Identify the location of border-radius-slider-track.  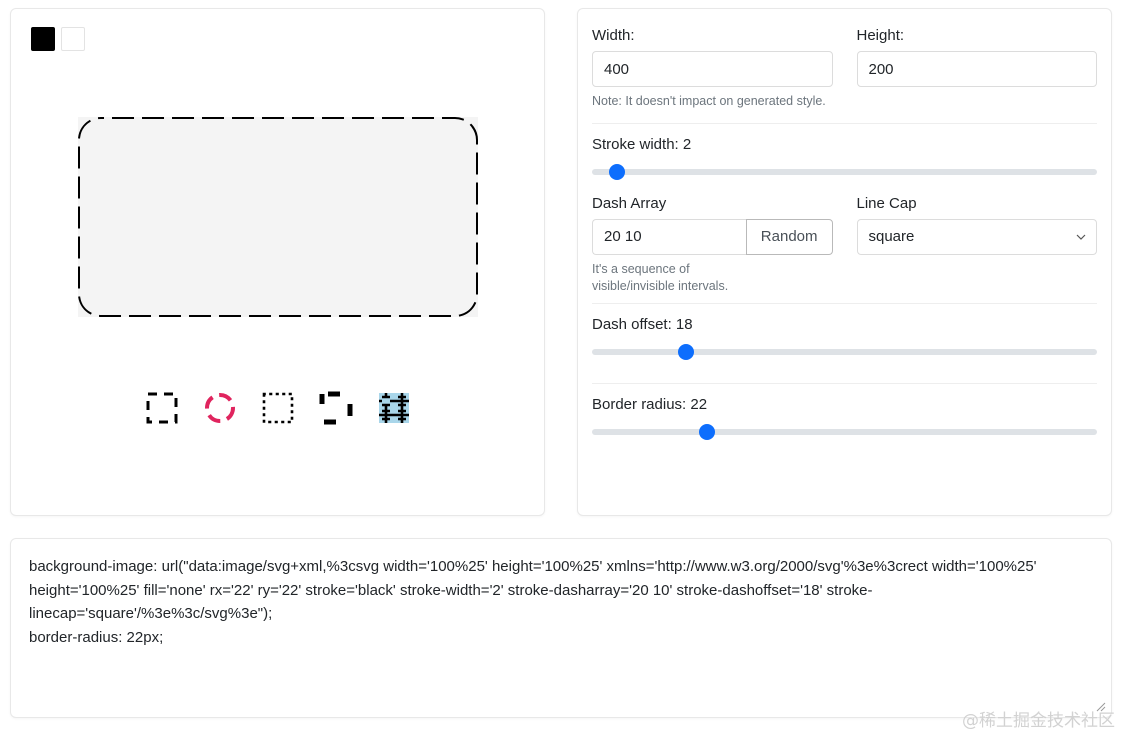
(844, 431).